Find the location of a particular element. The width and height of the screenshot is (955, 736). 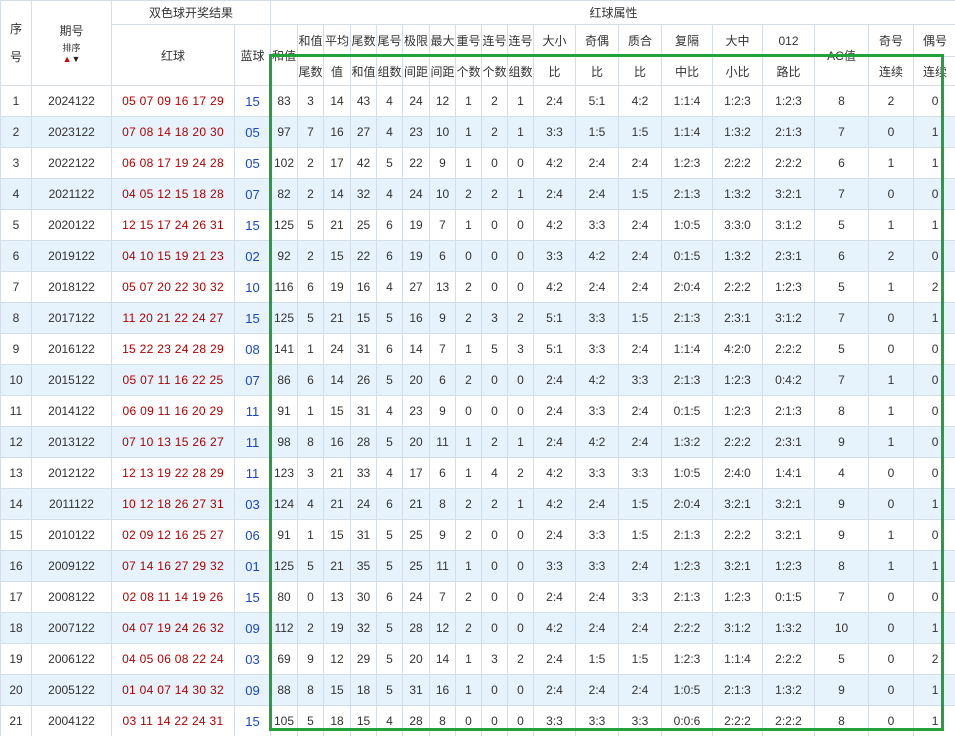

row-attr-cell: 12 is located at coordinates (337, 659).